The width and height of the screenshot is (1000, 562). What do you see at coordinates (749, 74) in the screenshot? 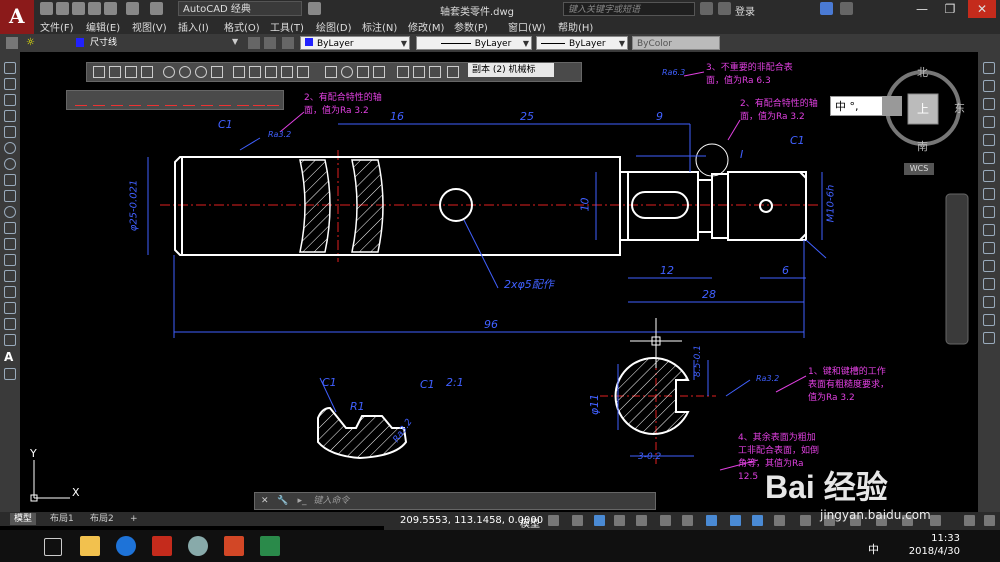
I see `note-nonfit-surface: 3、不重要的非配合表 面，值为Ra 6.3` at bounding box center [749, 74].